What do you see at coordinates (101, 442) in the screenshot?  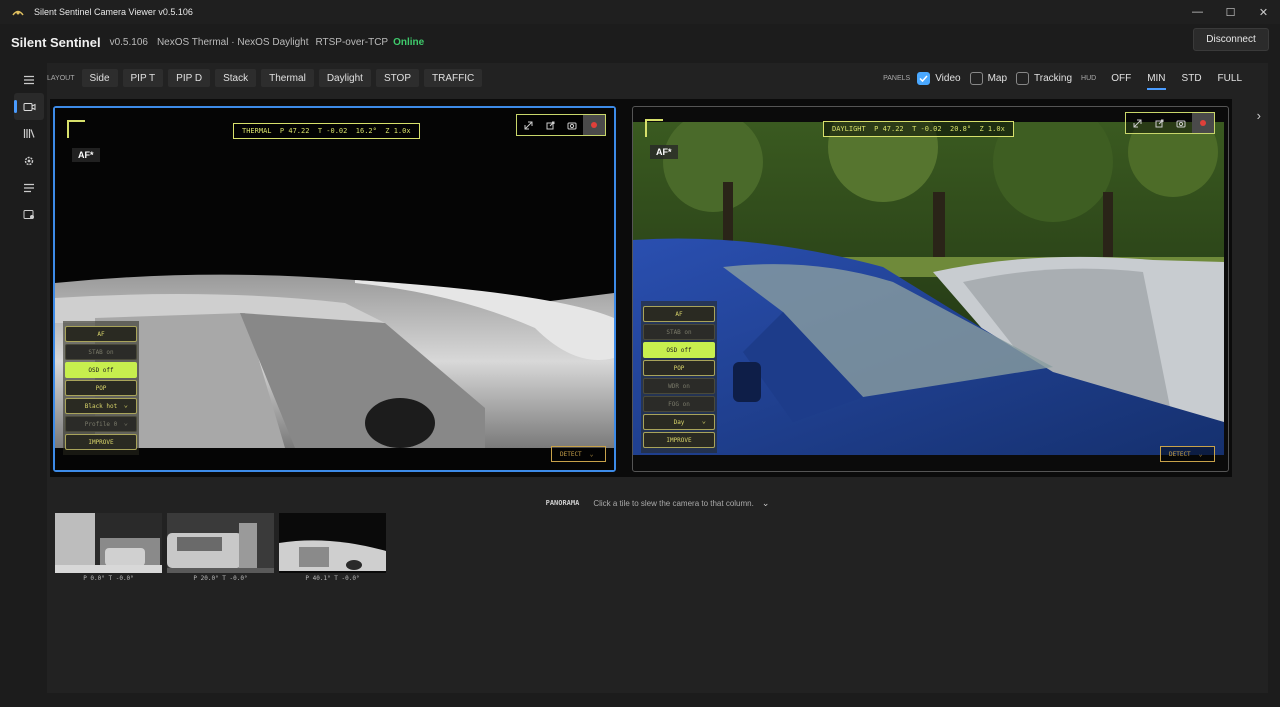 I see `thermal-improve-button: IMPROVE` at bounding box center [101, 442].